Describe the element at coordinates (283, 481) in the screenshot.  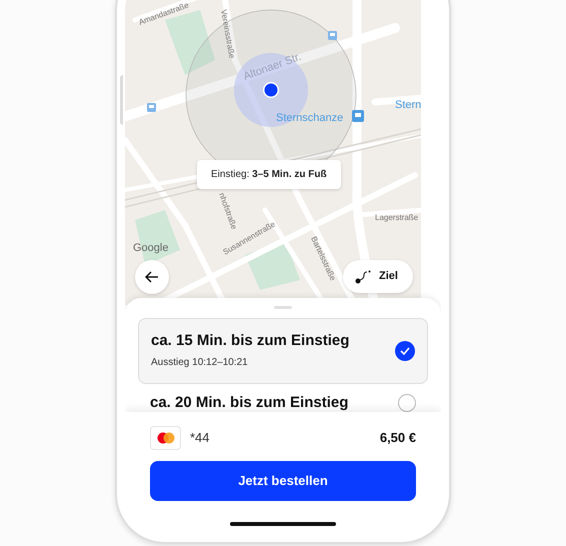
I see `order-button: Jetzt bestellen` at that location.